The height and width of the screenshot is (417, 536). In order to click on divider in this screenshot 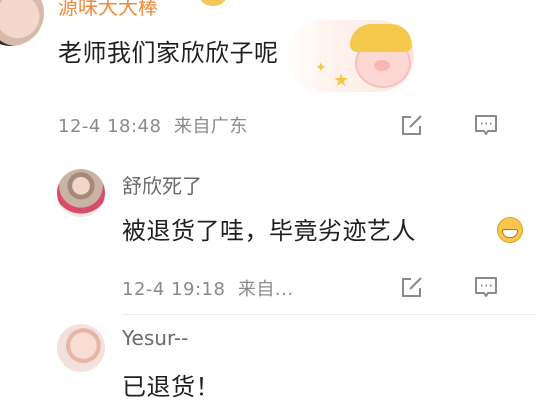, I will do `click(329, 314)`.